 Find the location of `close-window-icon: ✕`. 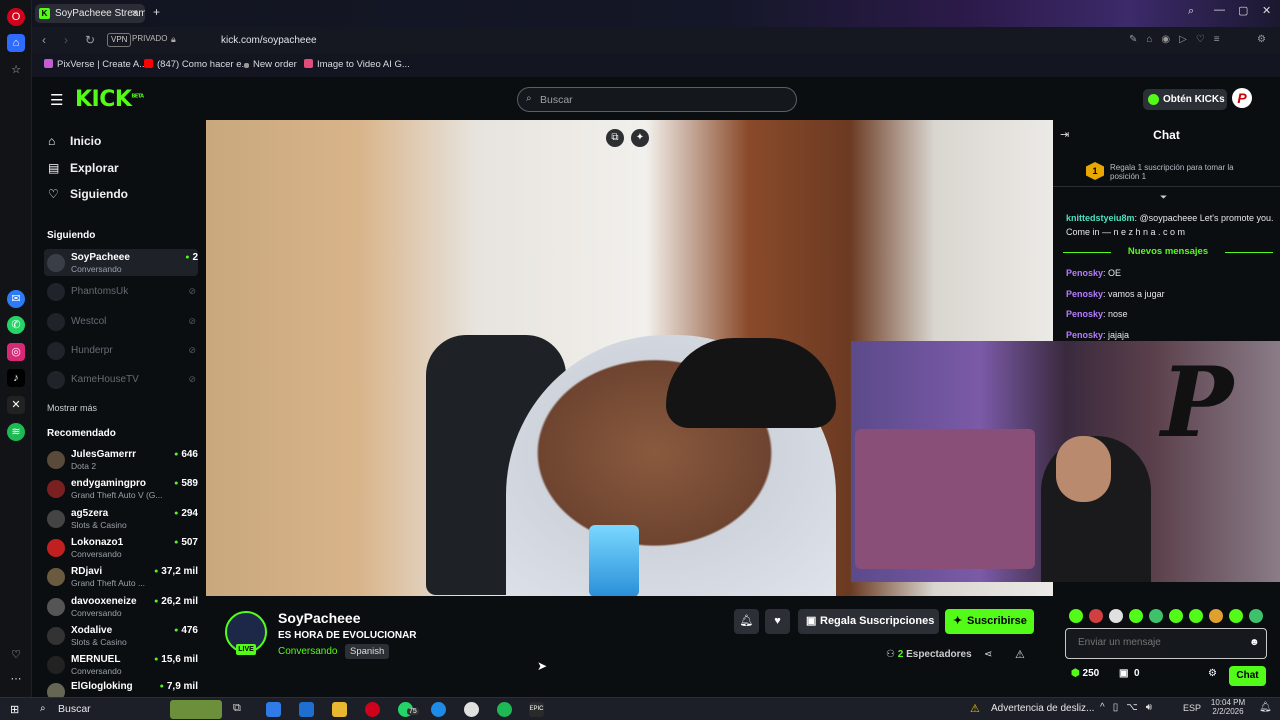

close-window-icon: ✕ is located at coordinates (1266, 10).